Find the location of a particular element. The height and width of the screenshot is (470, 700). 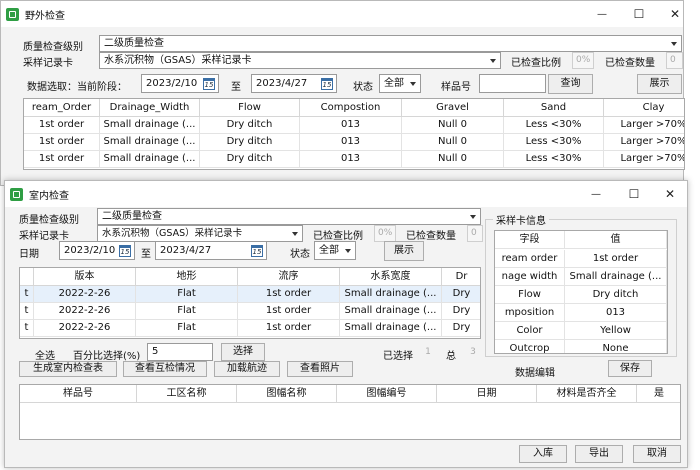

total-label: 总 is located at coordinates (451, 356).